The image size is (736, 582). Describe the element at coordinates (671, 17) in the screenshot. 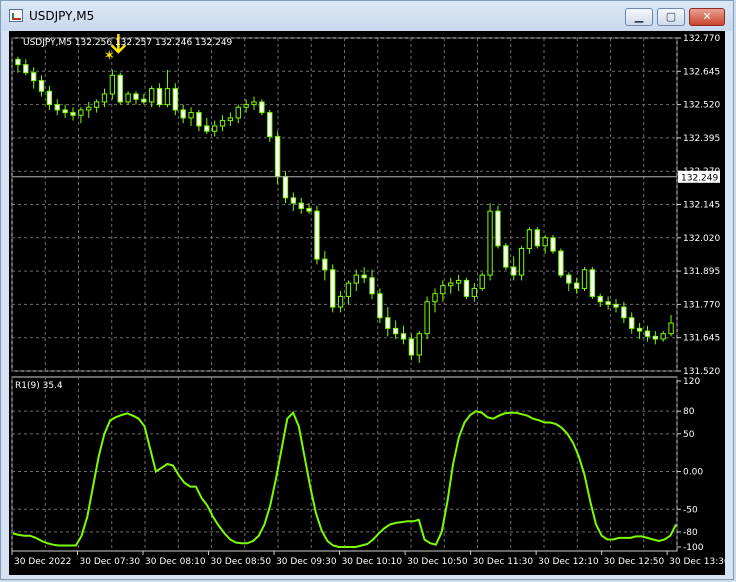

I see `maximize-button: ▢` at that location.